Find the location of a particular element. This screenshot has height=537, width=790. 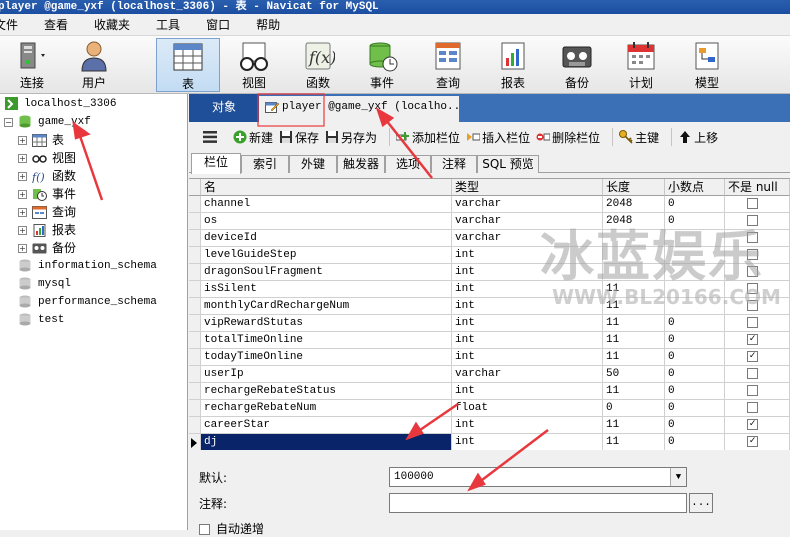

primary-key-button: 主键 is located at coordinates (639, 137).